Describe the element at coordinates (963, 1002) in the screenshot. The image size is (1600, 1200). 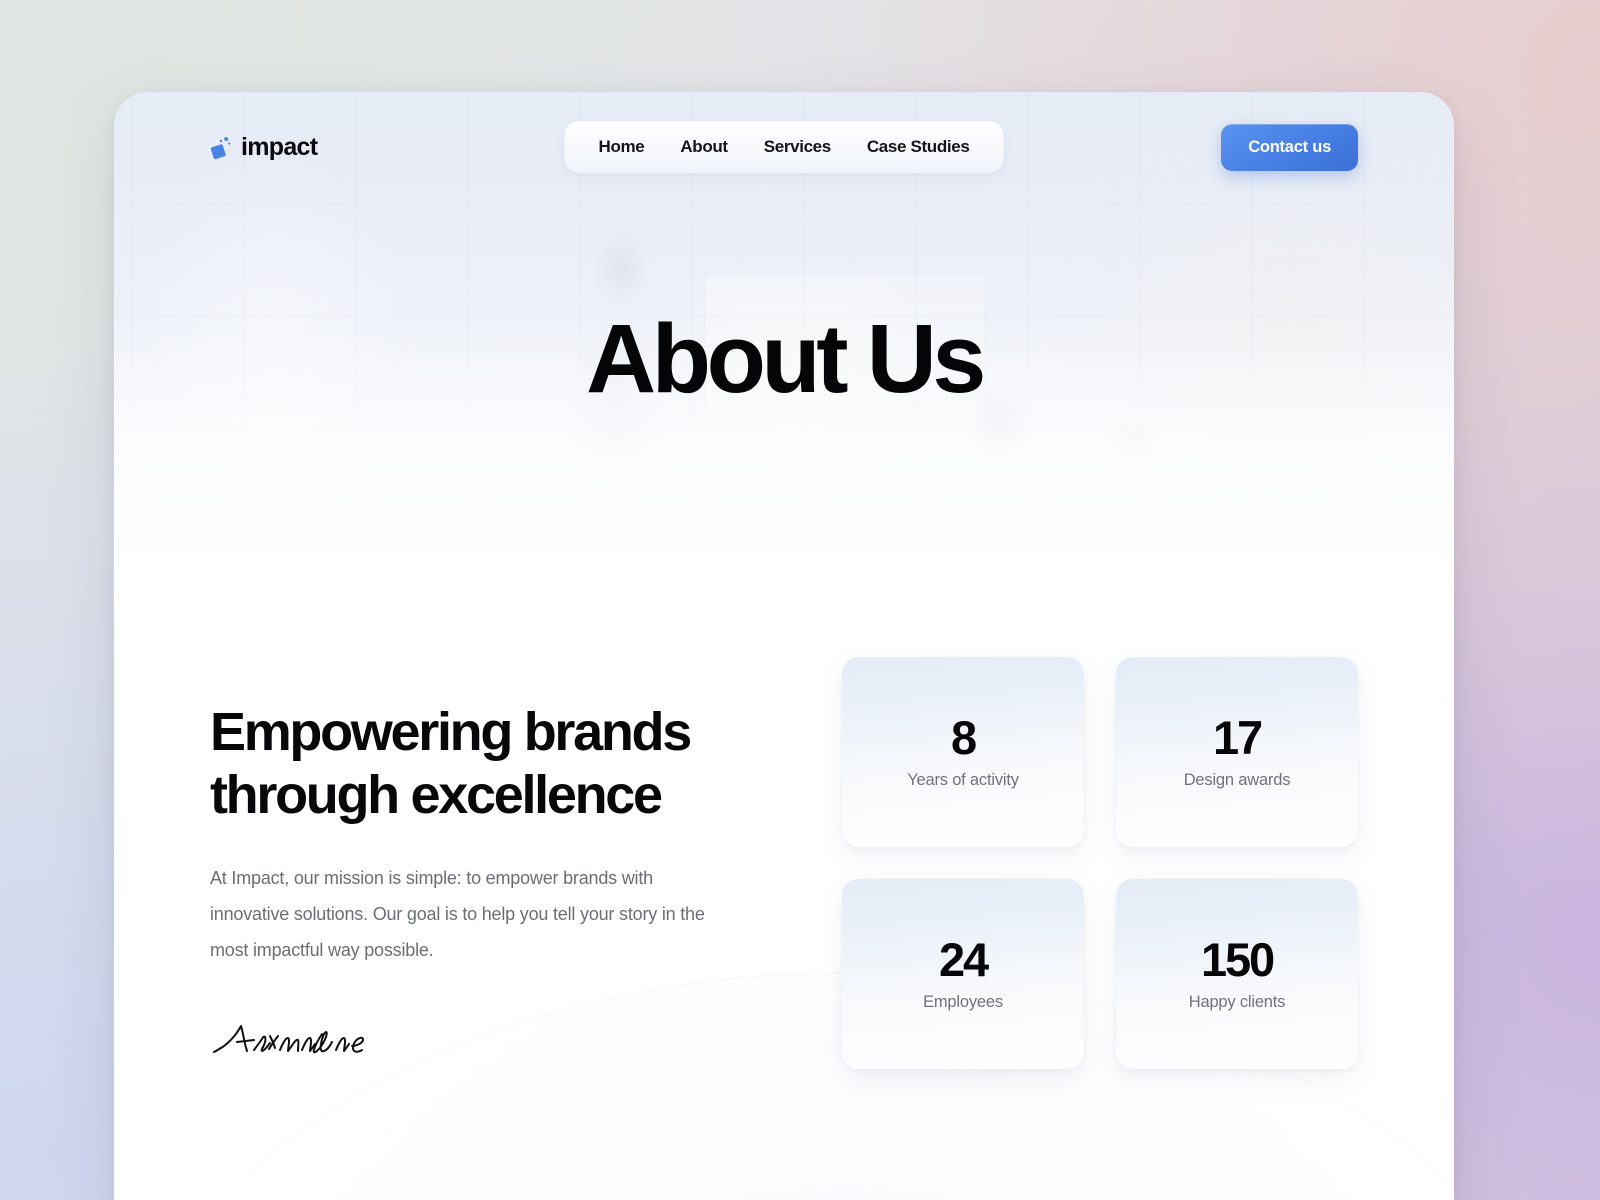
I see `stat-label: Employees` at that location.